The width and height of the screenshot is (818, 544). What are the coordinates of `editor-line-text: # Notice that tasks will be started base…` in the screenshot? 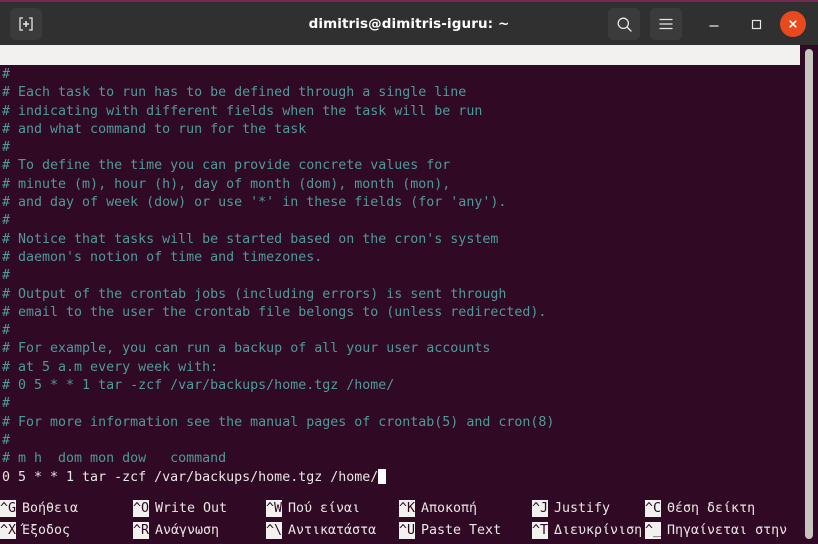 It's located at (250, 239).